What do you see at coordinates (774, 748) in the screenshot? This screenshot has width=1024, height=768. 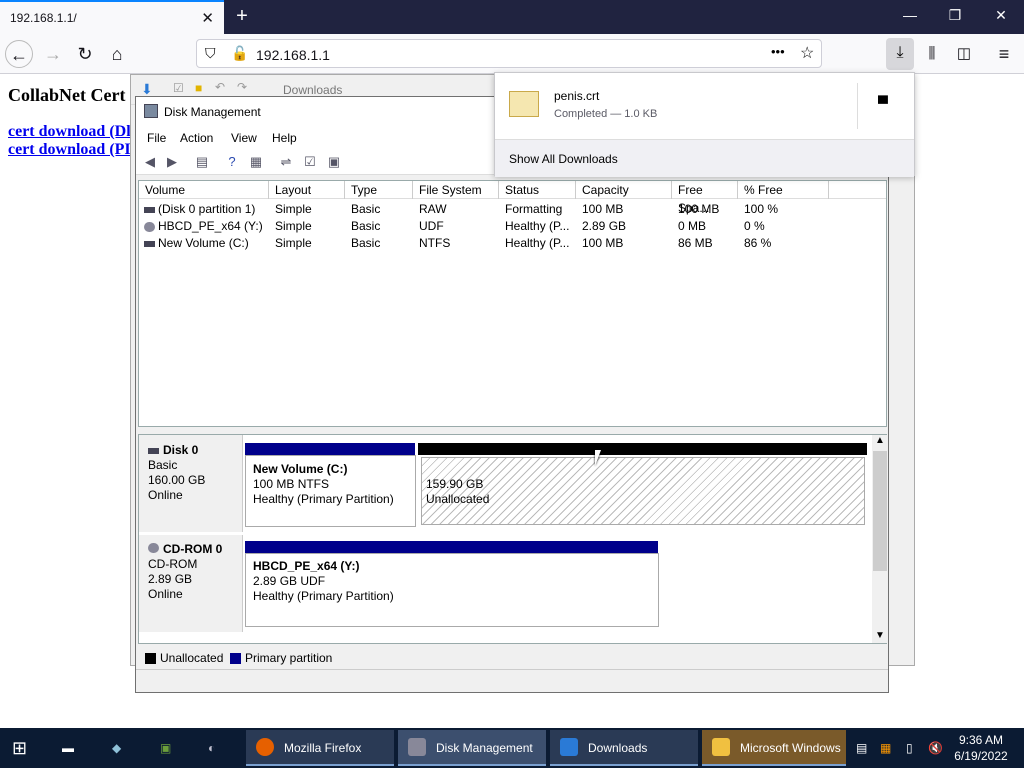 I see `taskbar-microsoft-windows: Microsoft Windows` at bounding box center [774, 748].